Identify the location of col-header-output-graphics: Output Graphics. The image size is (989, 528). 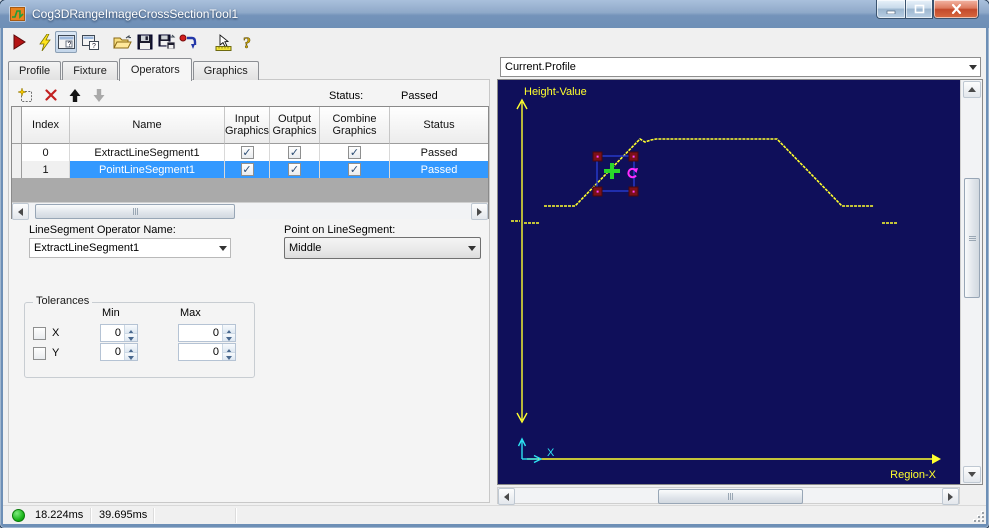
(295, 125).